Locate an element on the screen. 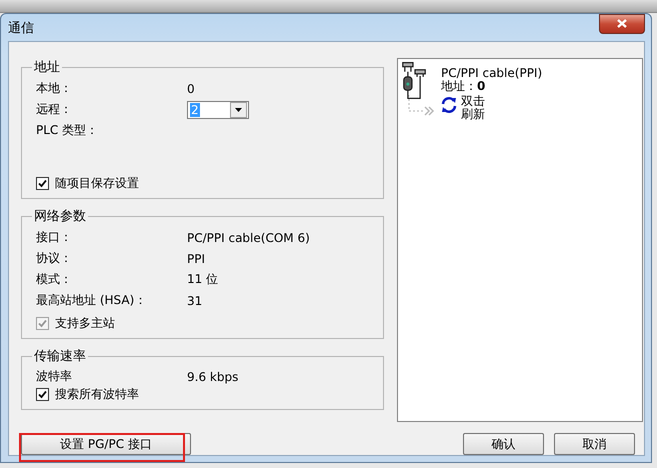 This screenshot has width=657, height=468. cable-icon is located at coordinates (414, 80).